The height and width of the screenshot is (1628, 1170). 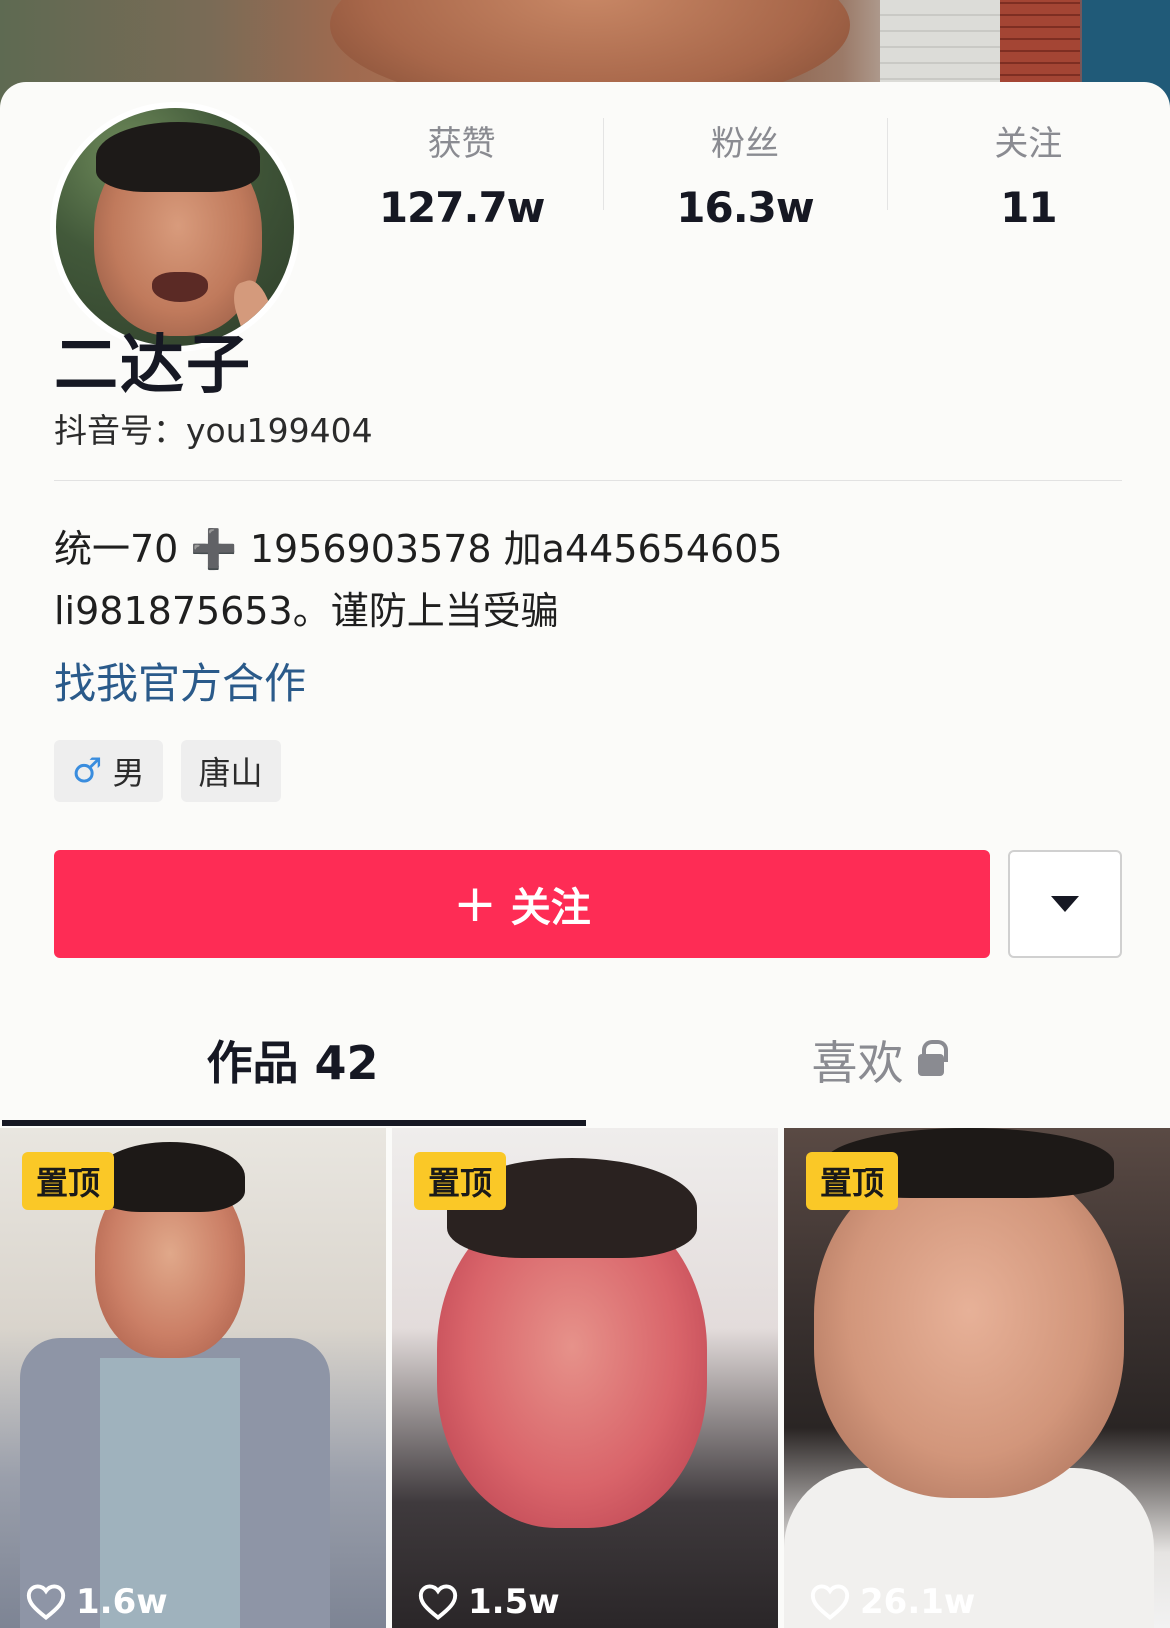 I want to click on location-label: 唐山, so click(x=230, y=773).